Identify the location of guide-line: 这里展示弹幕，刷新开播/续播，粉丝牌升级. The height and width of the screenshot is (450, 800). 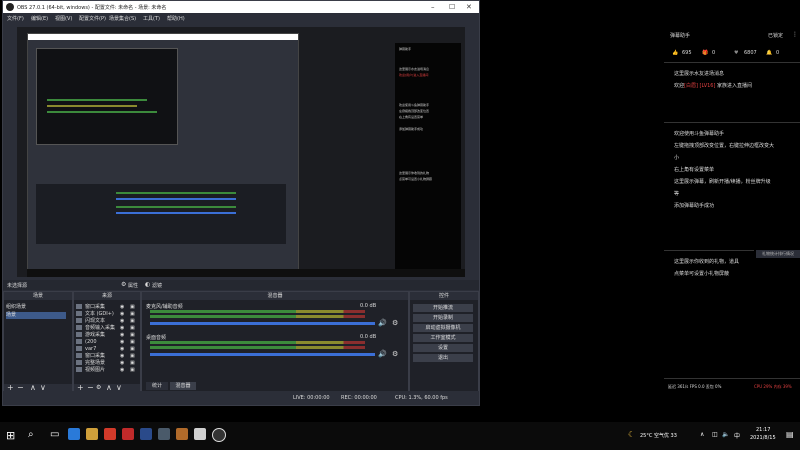
(722, 182).